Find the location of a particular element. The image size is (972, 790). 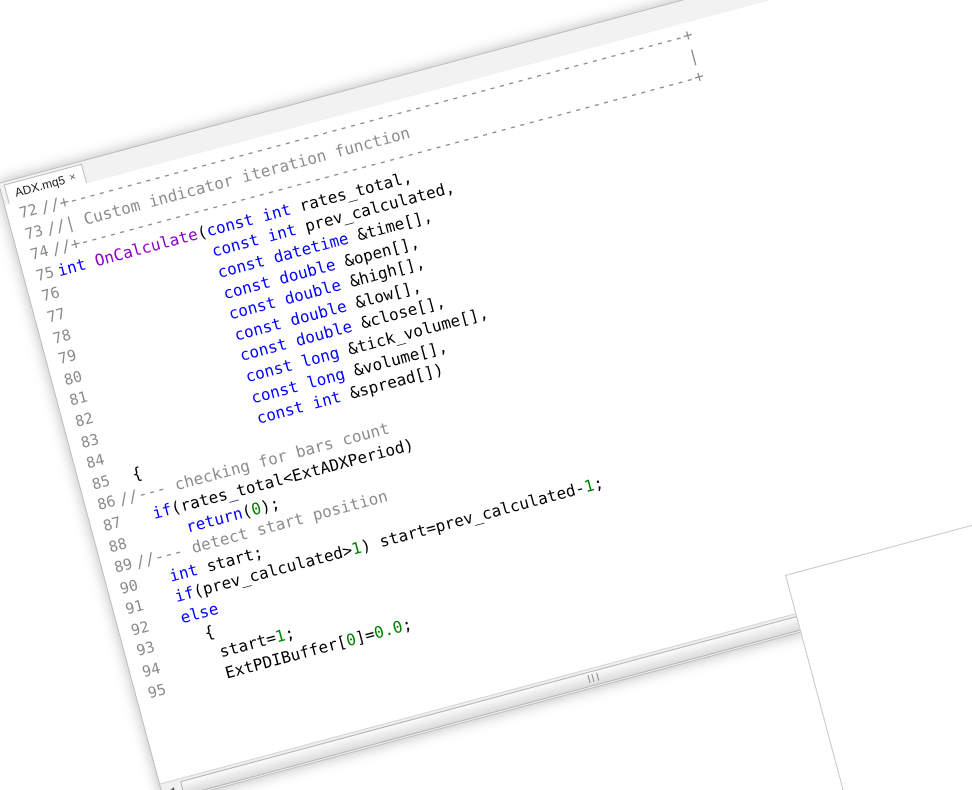

scrollbar-grip-icon is located at coordinates (593, 677).